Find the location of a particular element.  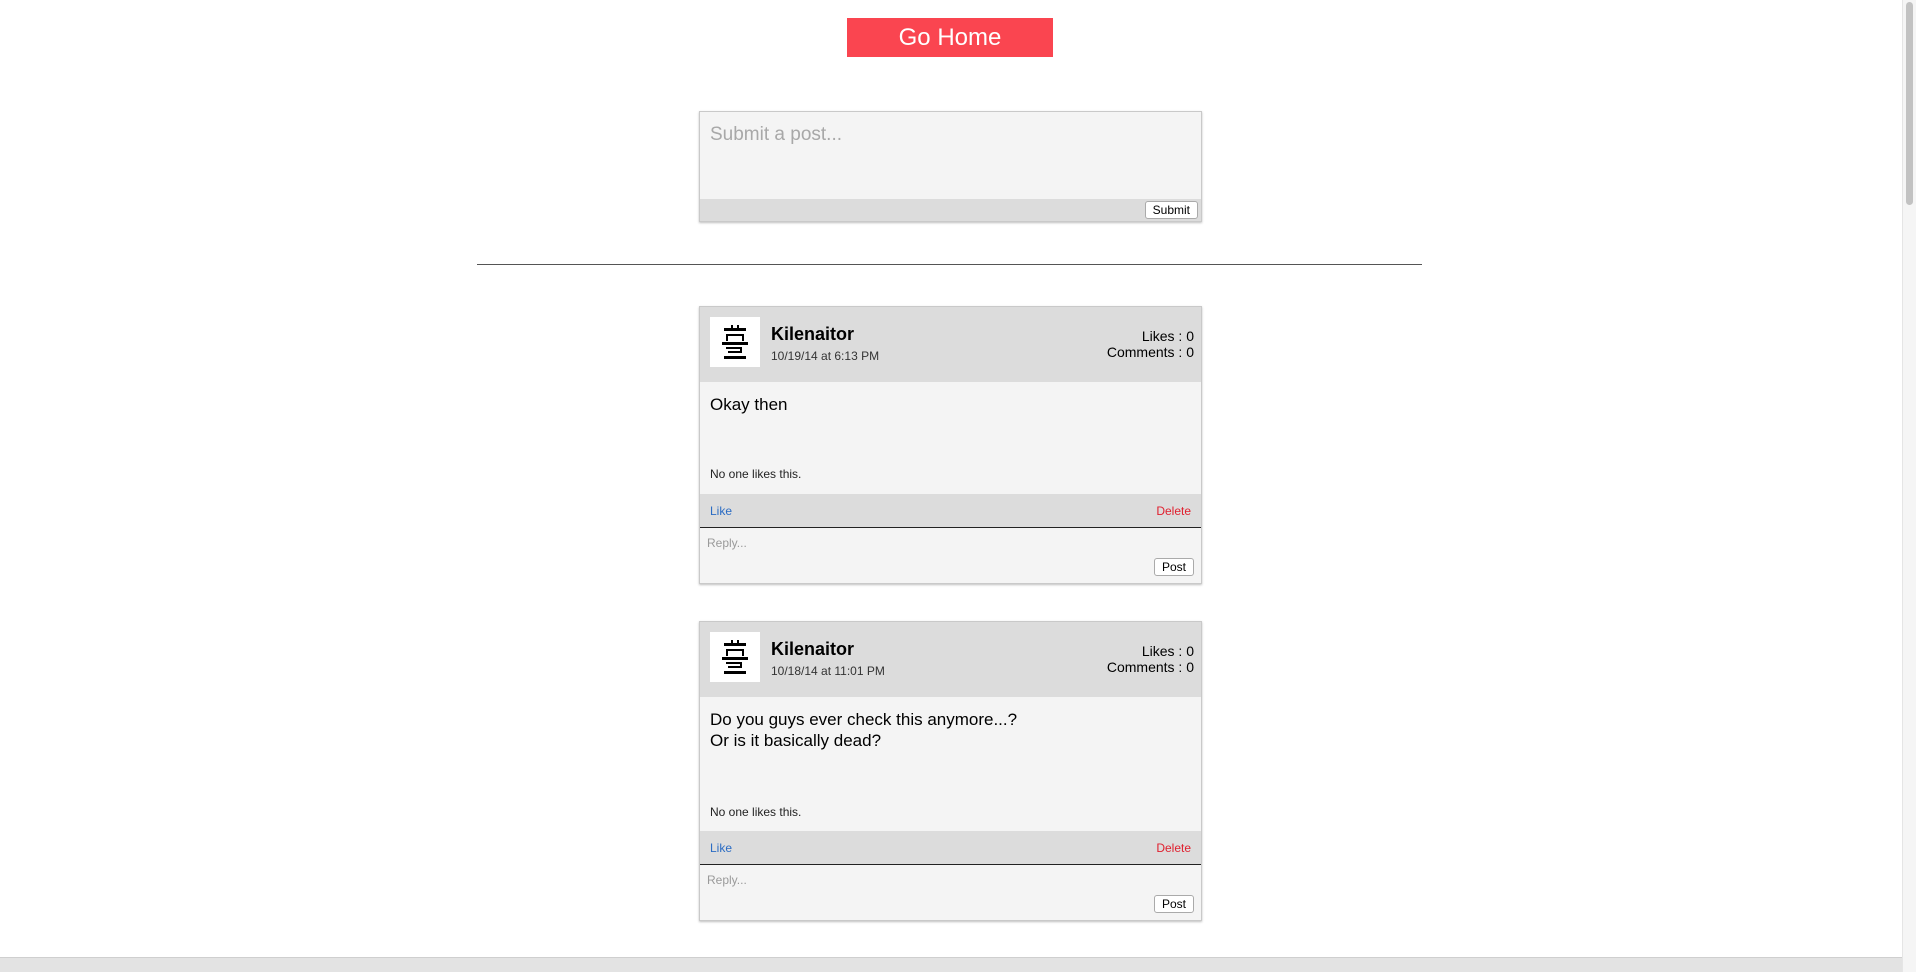

post-timestamp: 10/19/14 at 6:13 PM is located at coordinates (825, 356).